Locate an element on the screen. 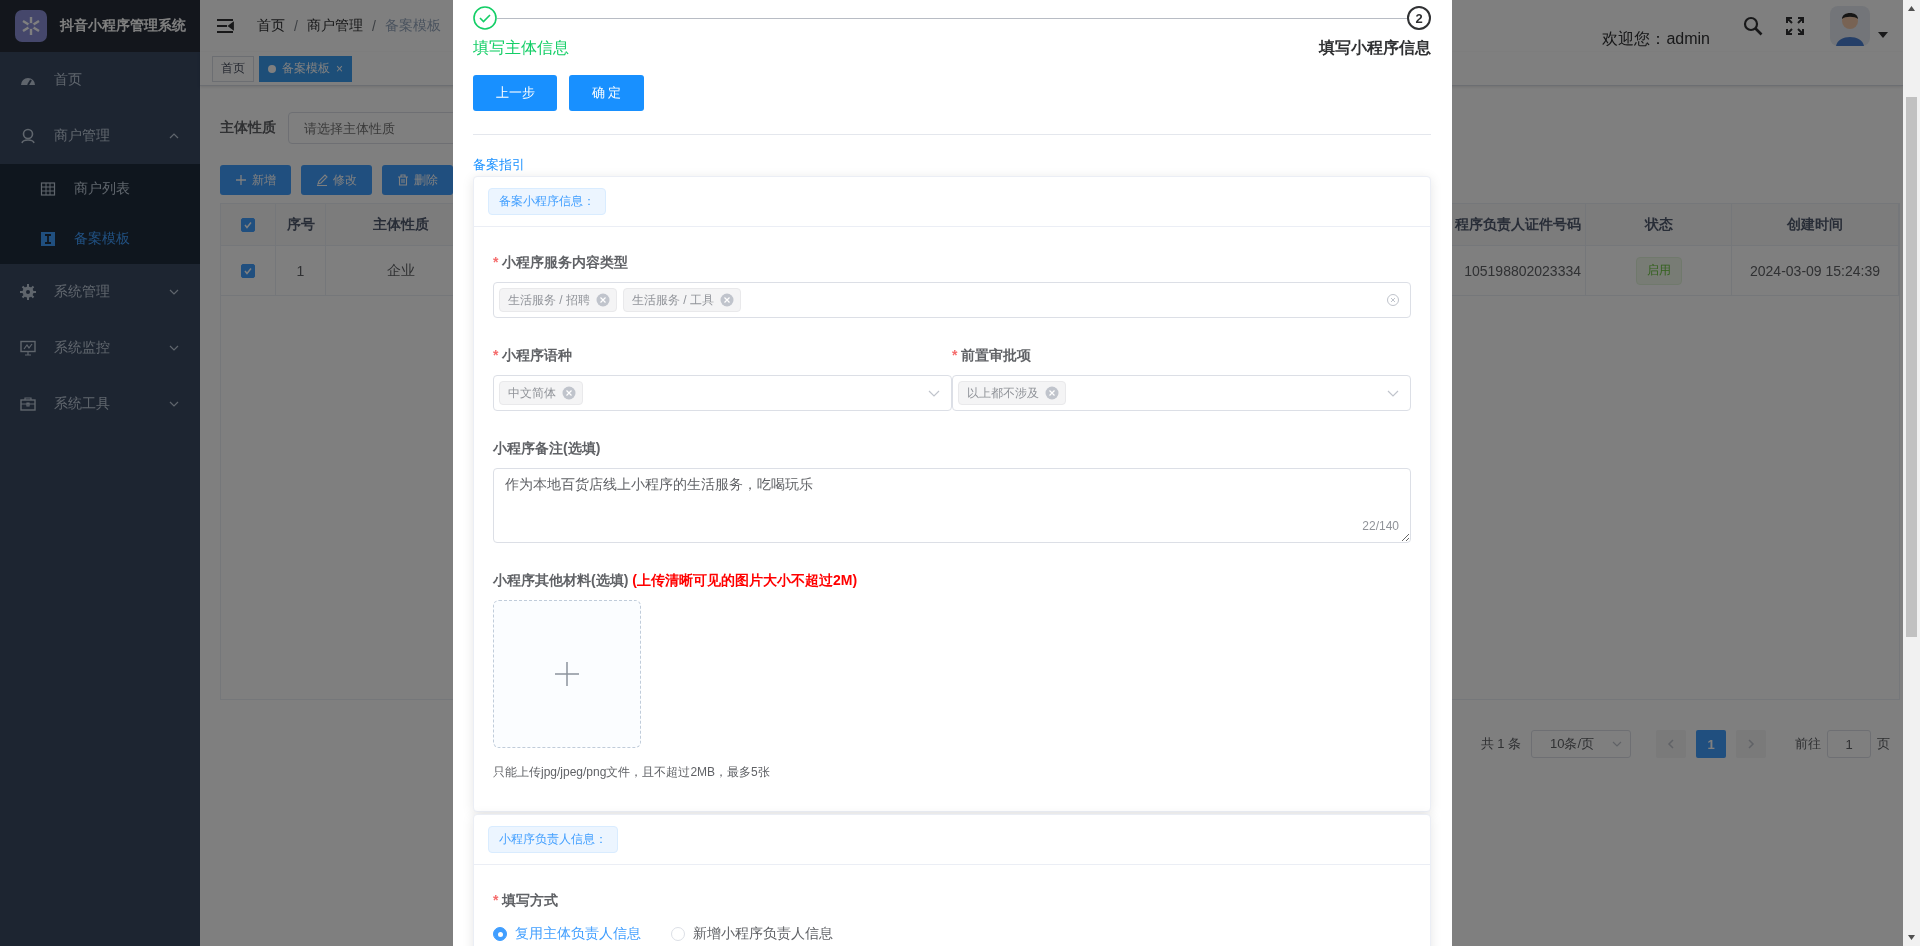 This screenshot has width=1920, height=946. page-tab: 备案模板 × is located at coordinates (305, 68).